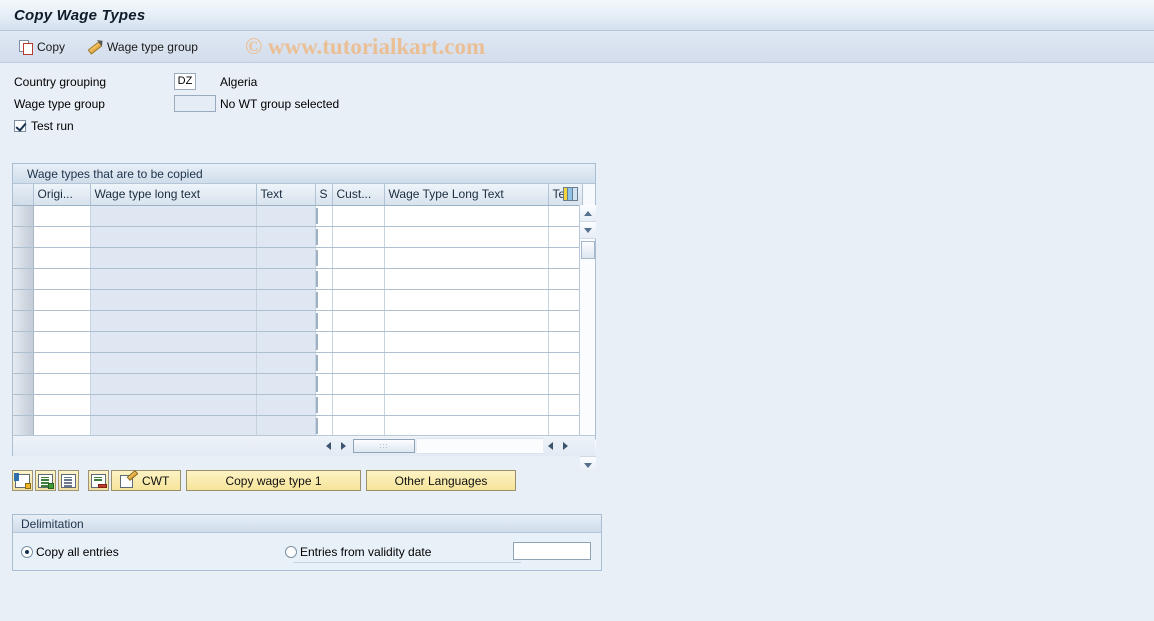  I want to click on country-grouping-input: DZ, so click(185, 81).